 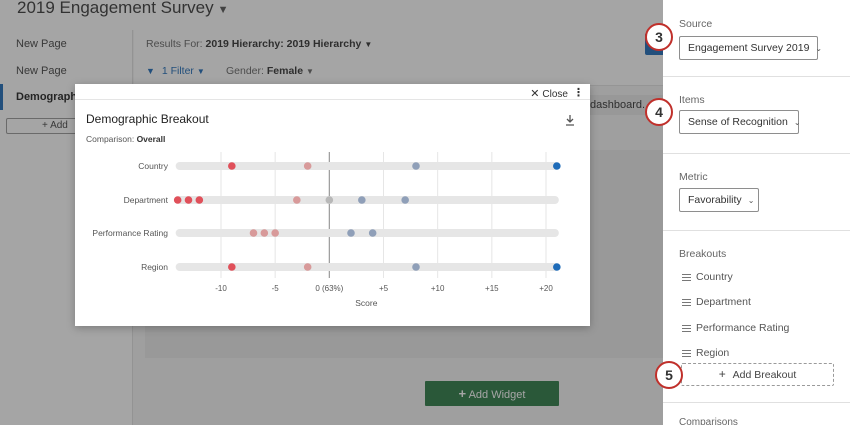 I want to click on callout-badge-3: 3, so click(x=659, y=37).